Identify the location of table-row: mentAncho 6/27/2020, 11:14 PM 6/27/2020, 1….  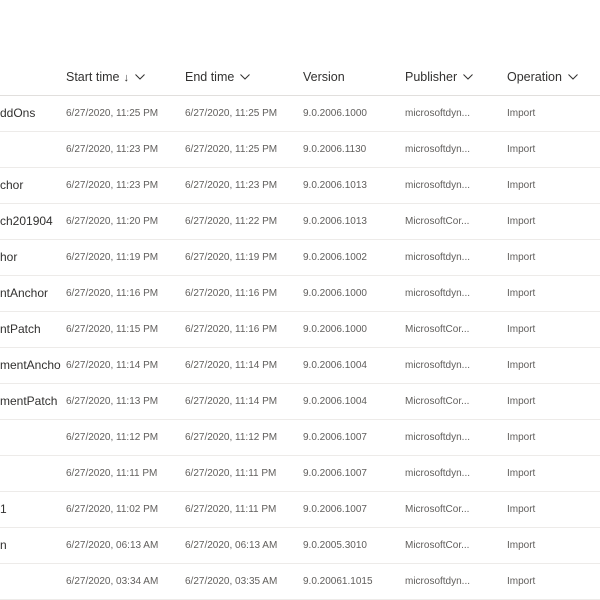
(300, 366).